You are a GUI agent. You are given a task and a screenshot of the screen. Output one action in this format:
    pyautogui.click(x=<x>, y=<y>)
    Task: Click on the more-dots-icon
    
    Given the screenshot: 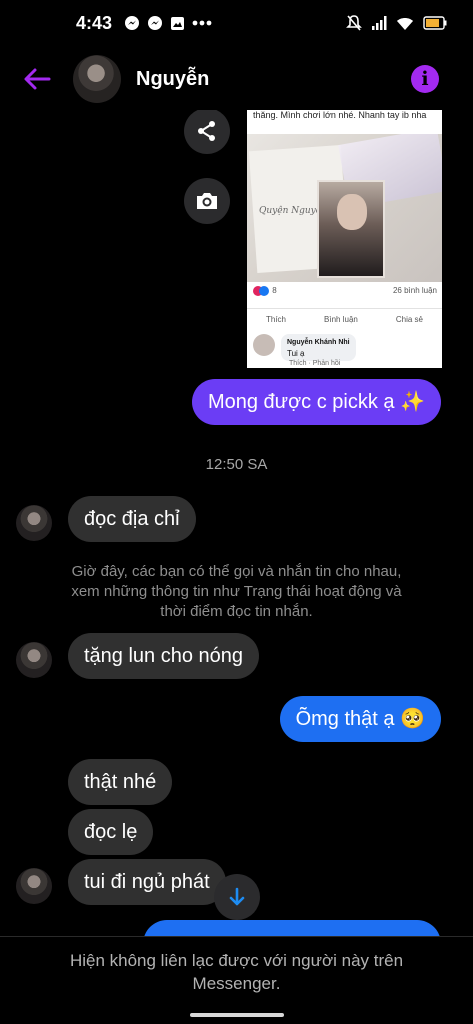 What is the action you would take?
    pyautogui.click(x=202, y=23)
    